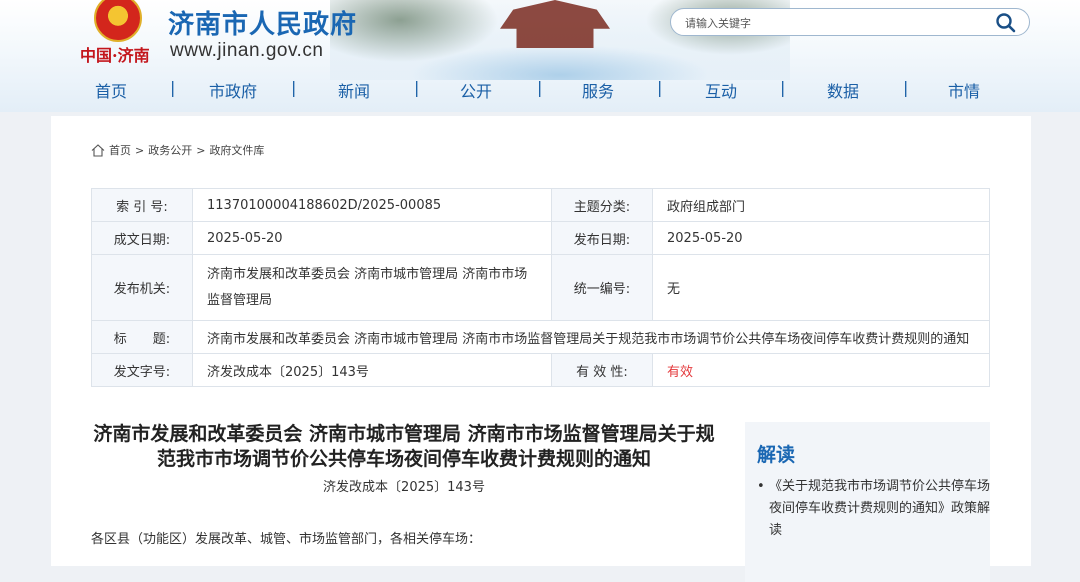 The height and width of the screenshot is (582, 1080). Describe the element at coordinates (372, 238) in the screenshot. I see `meta-date-value: 2025-05-20` at that location.